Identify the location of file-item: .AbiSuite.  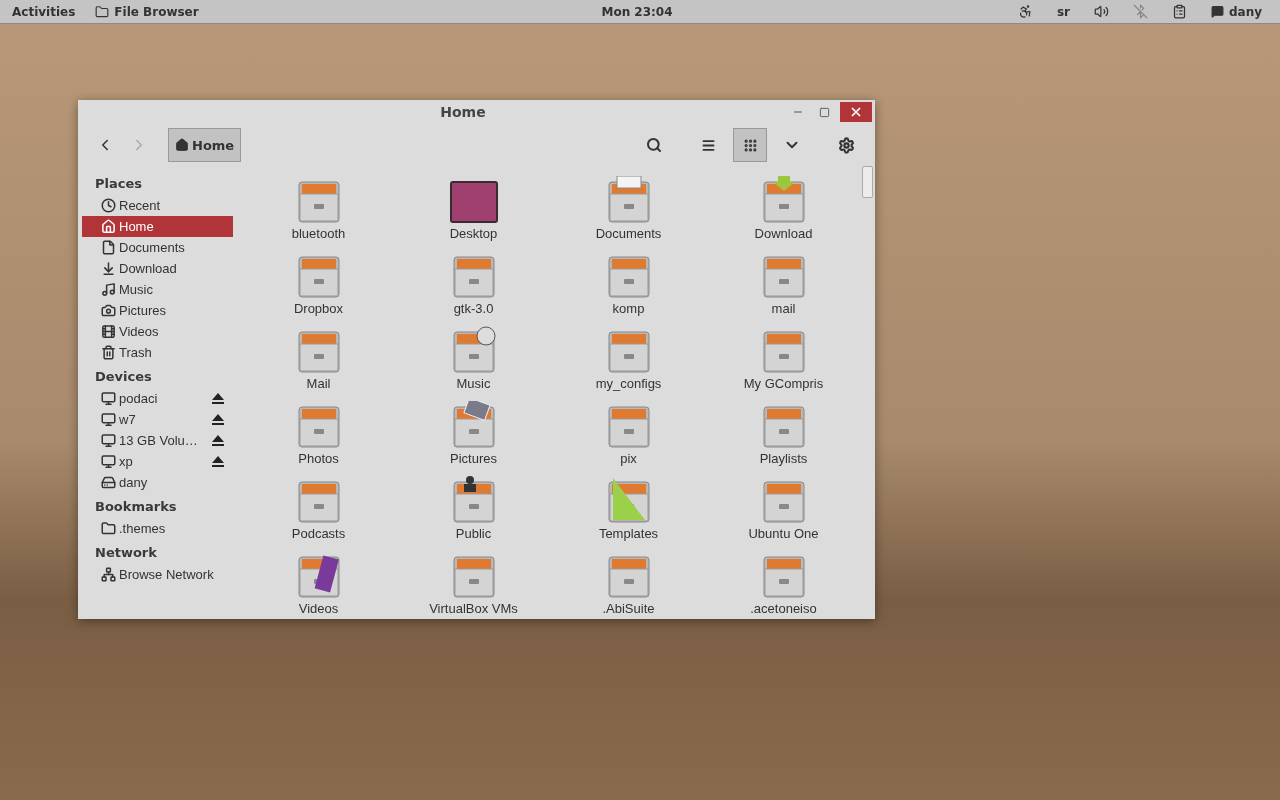
(628, 588).